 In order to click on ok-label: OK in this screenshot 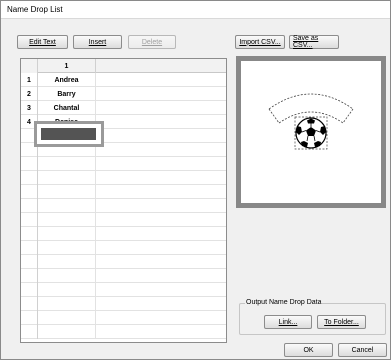, I will do `click(308, 350)`.